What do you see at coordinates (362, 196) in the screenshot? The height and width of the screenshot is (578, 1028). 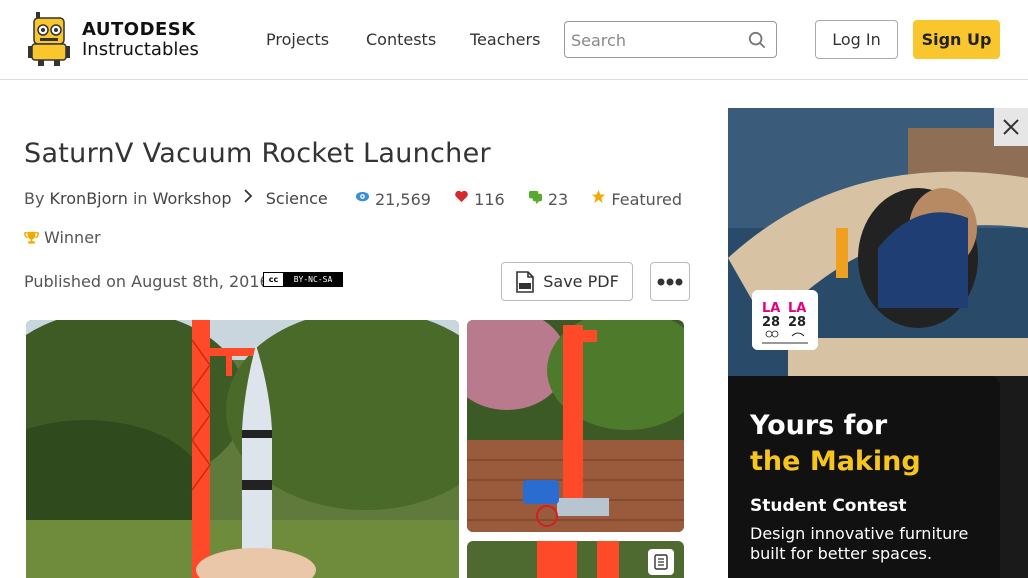 I see `eye-icon` at bounding box center [362, 196].